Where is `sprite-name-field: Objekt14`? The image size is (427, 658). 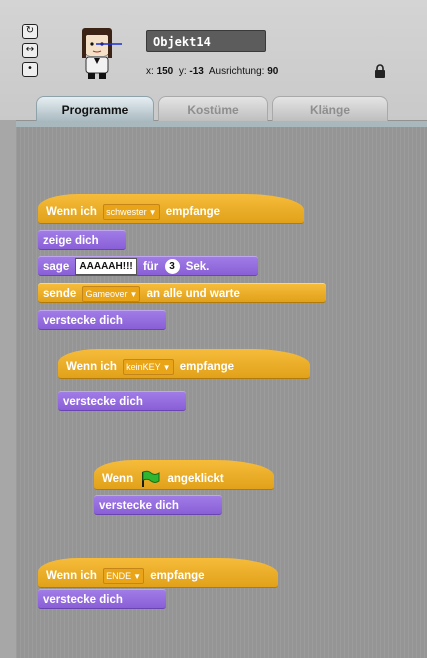 sprite-name-field: Objekt14 is located at coordinates (206, 41).